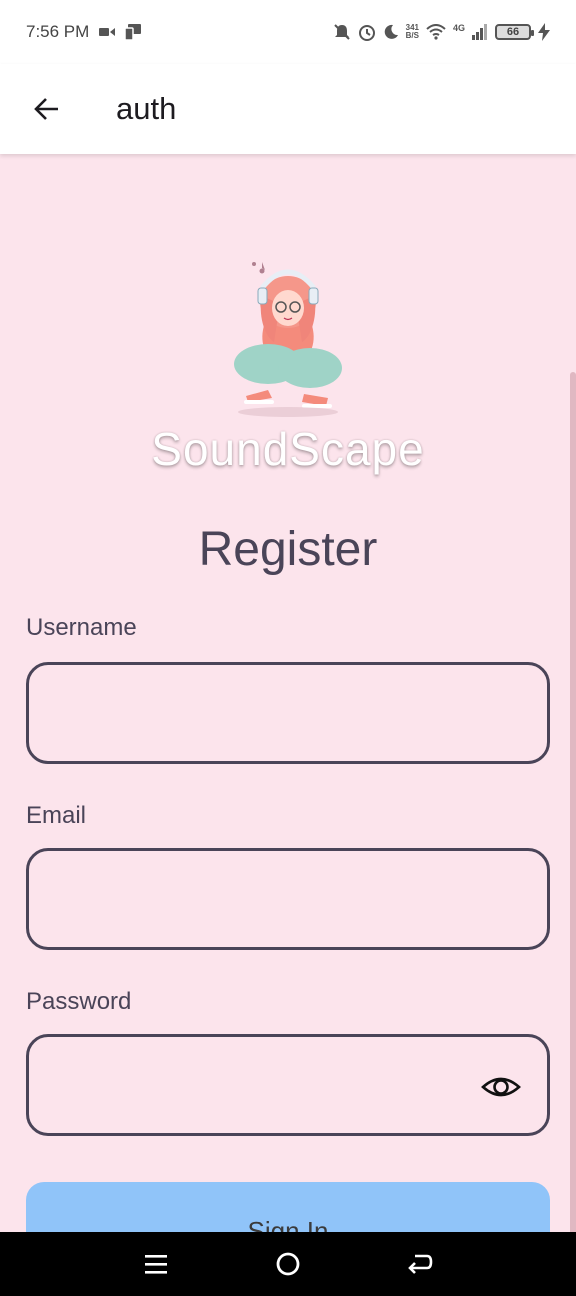  I want to click on app-bar: auth, so click(288, 109).